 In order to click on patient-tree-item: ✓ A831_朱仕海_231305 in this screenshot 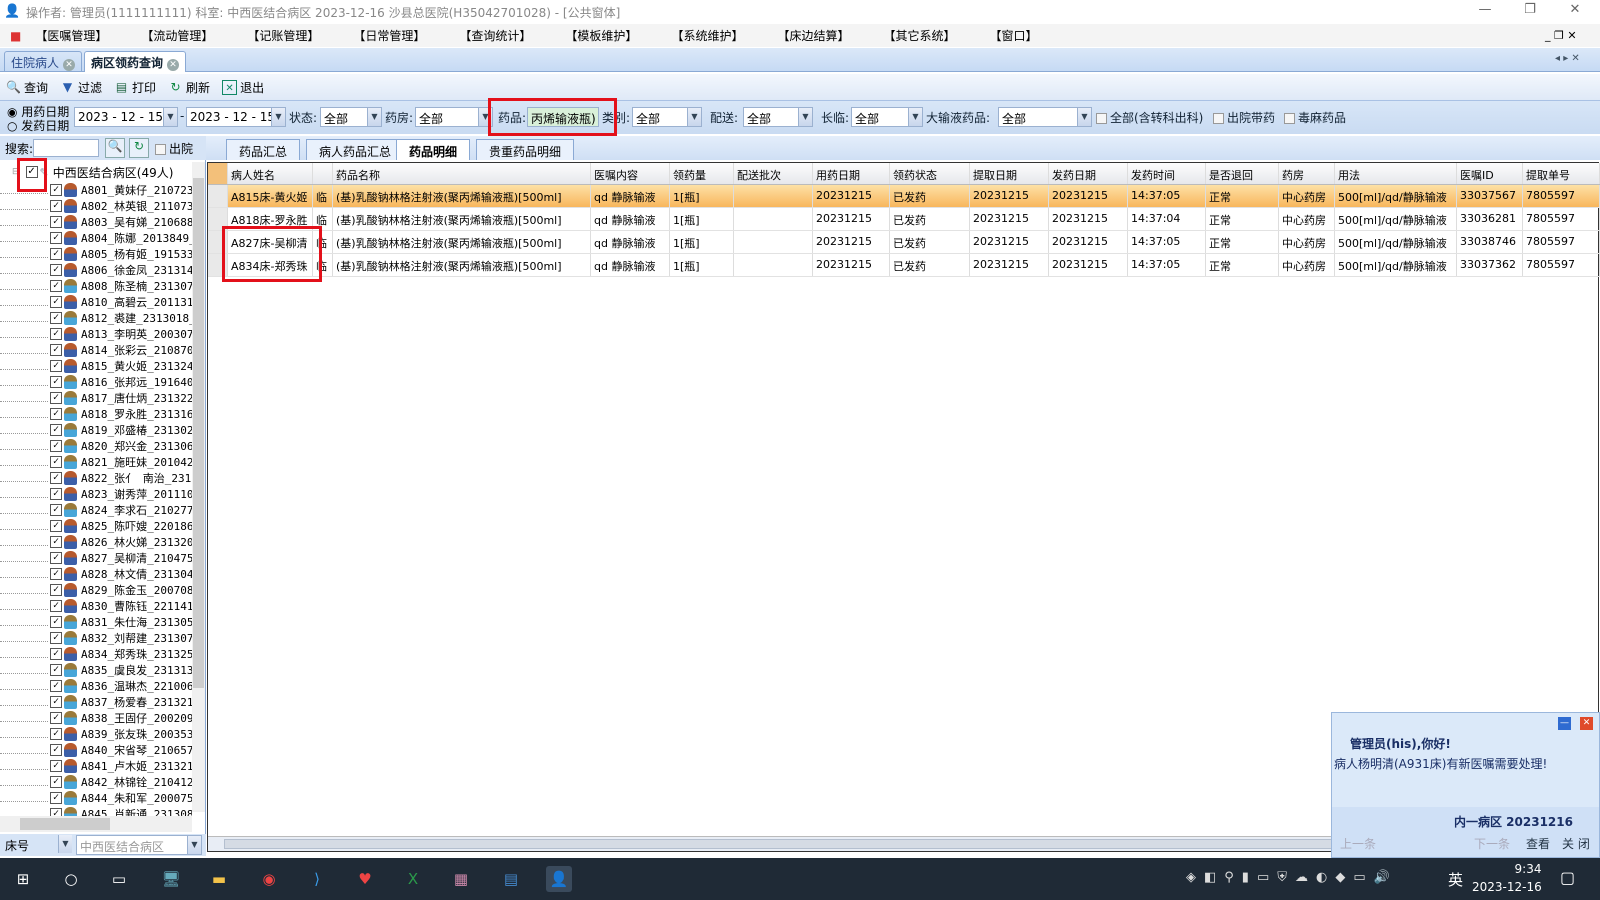, I will do `click(96, 622)`.